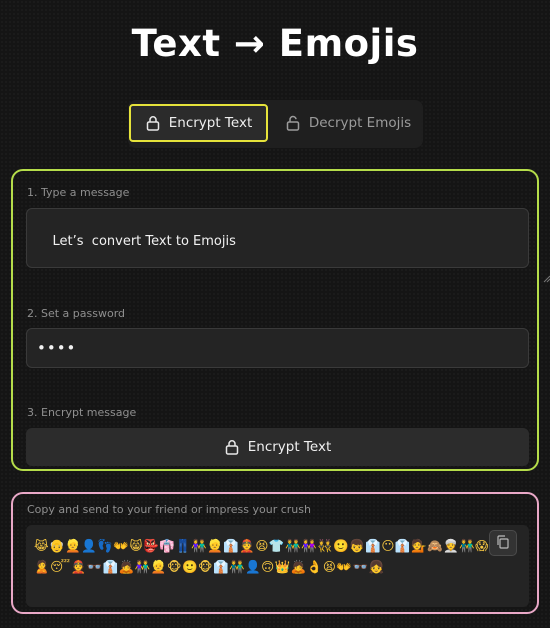 This screenshot has height=628, width=550. What do you see at coordinates (57, 348) in the screenshot?
I see `password-value: ••••` at bounding box center [57, 348].